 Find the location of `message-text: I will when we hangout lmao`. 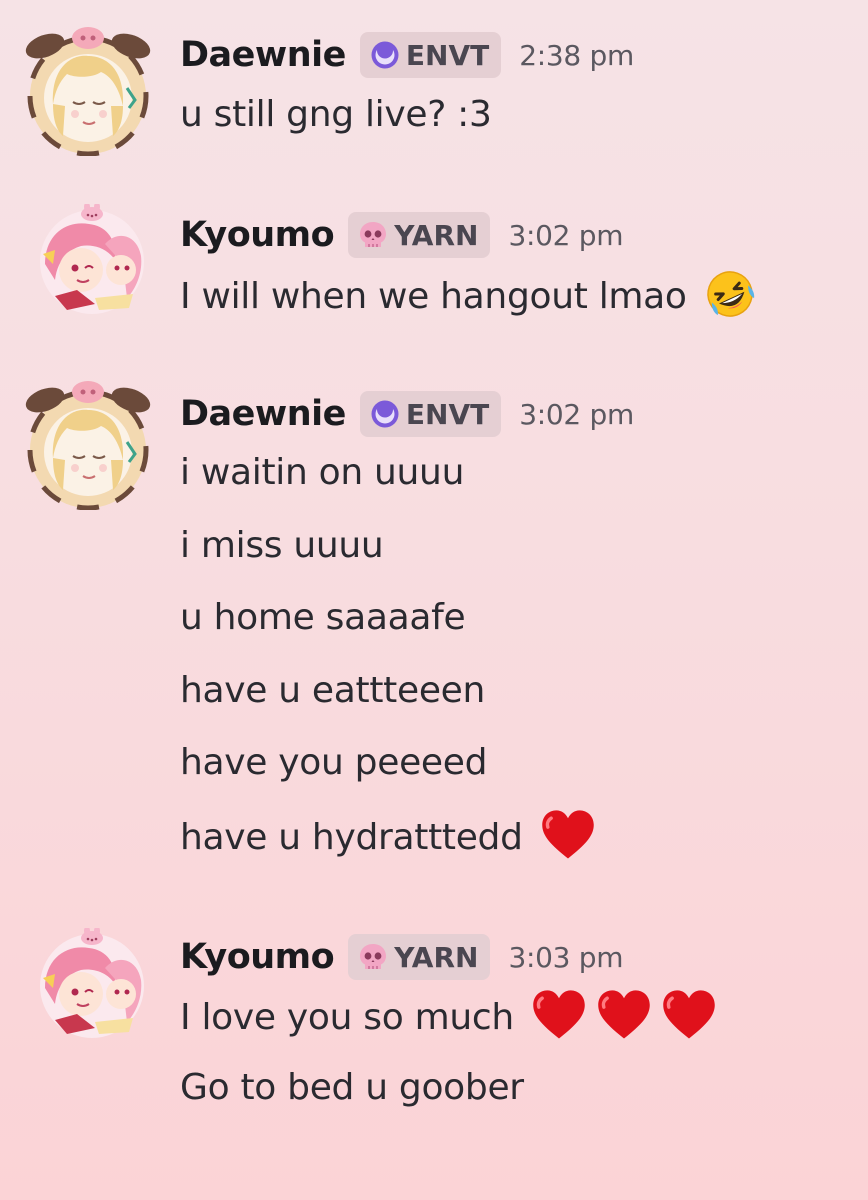

message-text: I will when we hangout lmao is located at coordinates (468, 297).